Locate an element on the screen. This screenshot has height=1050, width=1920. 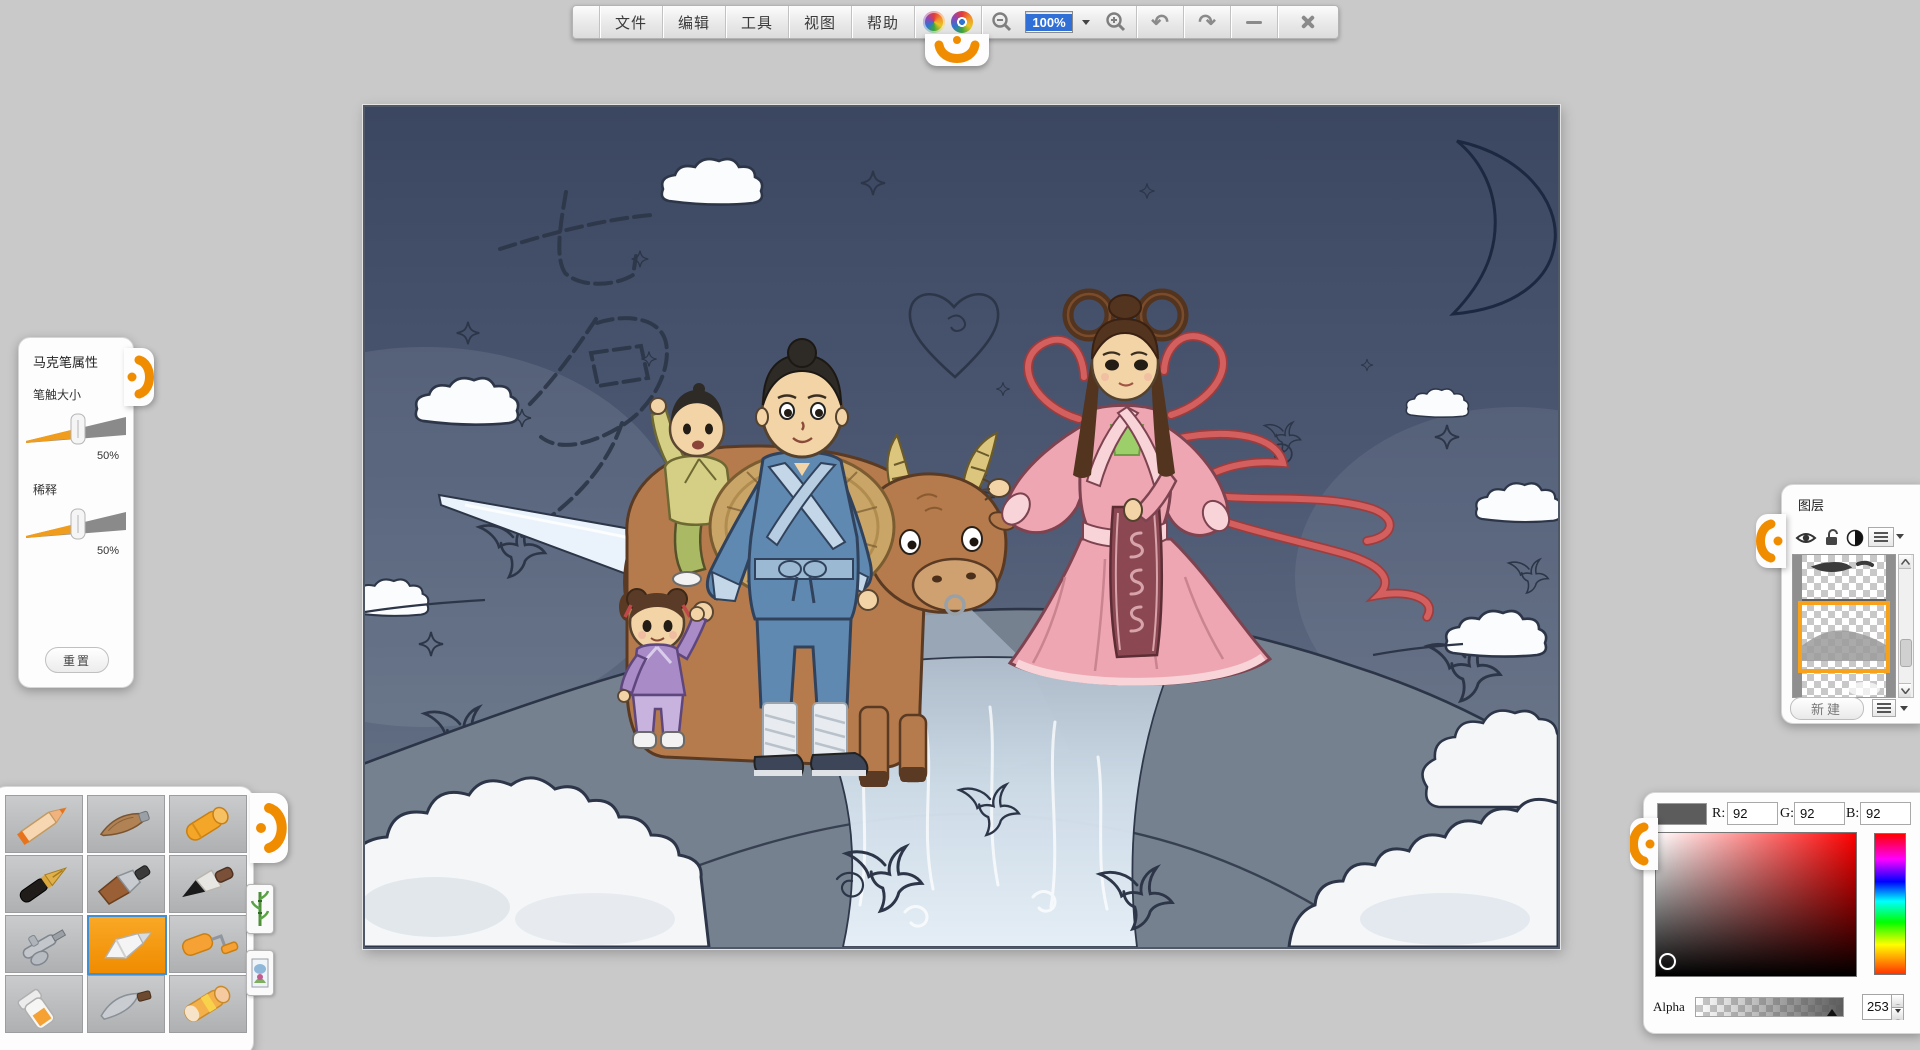
redo-icon: ↷ is located at coordinates (1207, 22).